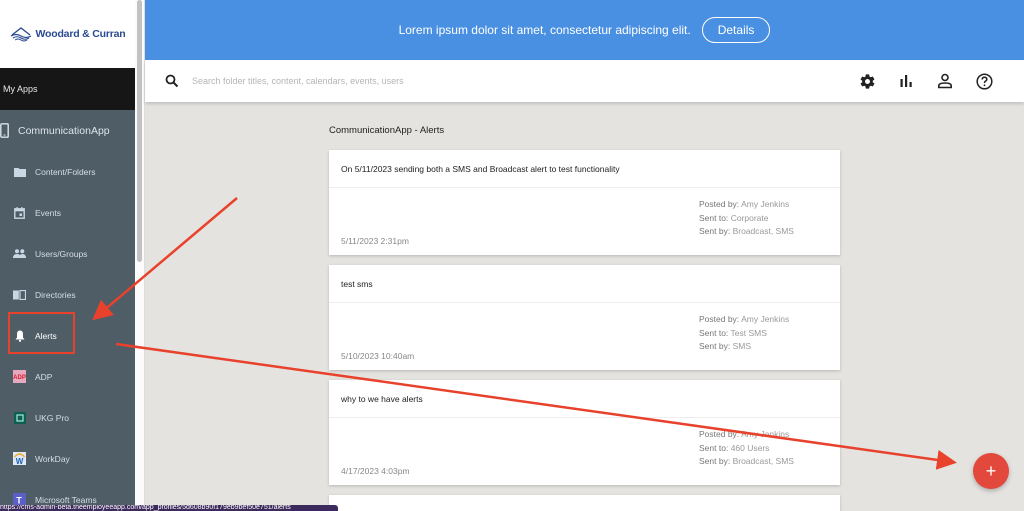 Image resolution: width=1024 pixels, height=511 pixels. I want to click on alert-card-partial, so click(584, 503).